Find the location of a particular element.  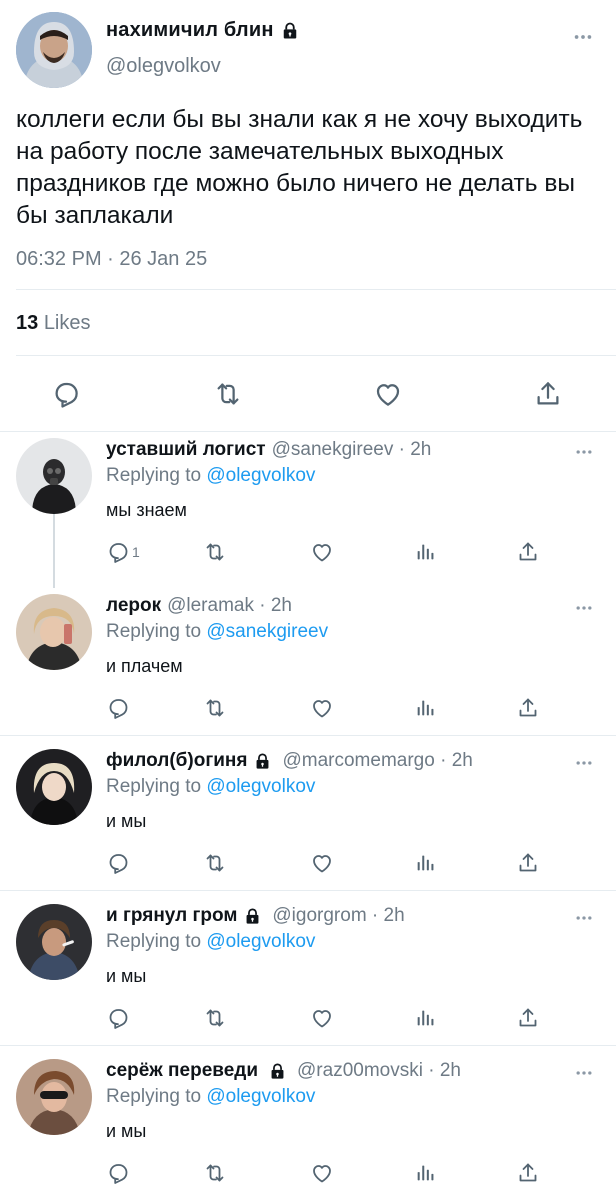

separator is located at coordinates (316, 355).